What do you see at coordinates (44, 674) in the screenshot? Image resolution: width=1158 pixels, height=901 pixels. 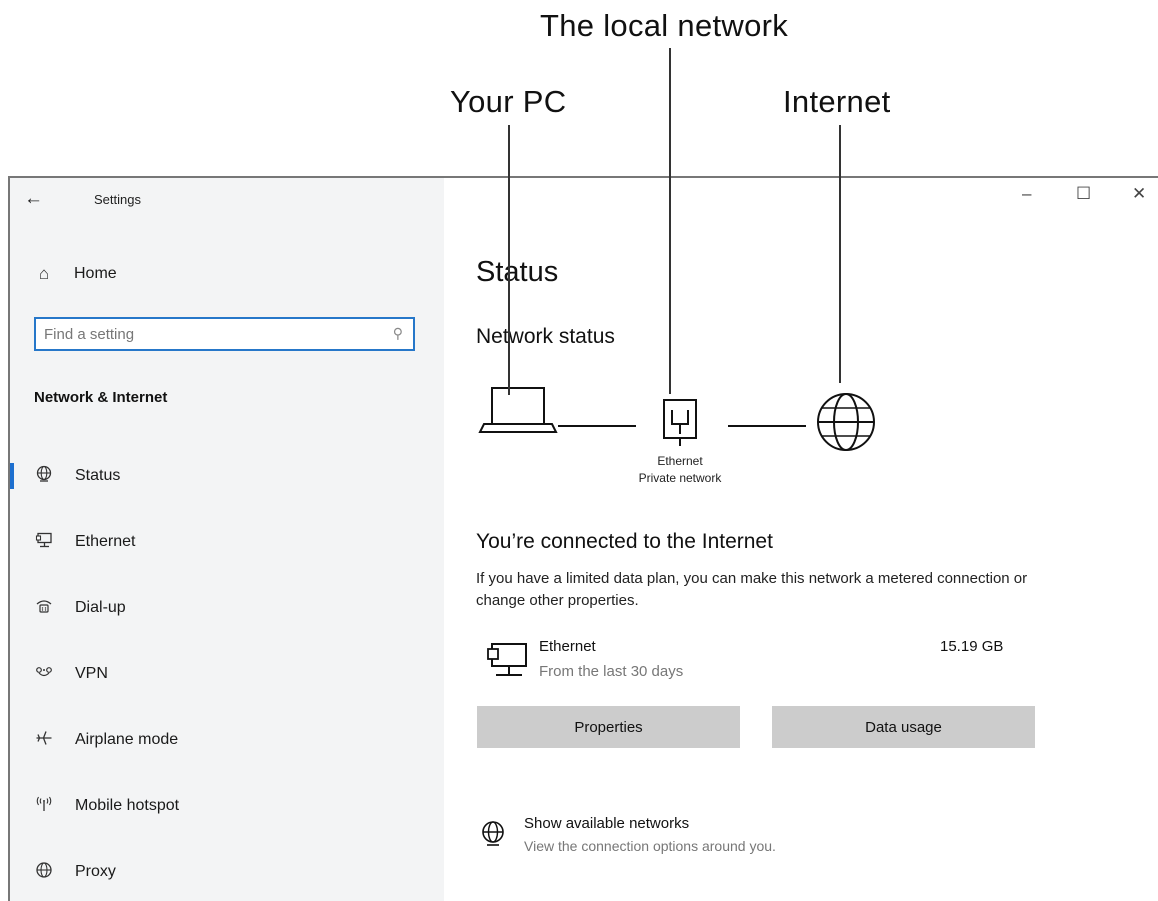 I see `vpn-icon` at bounding box center [44, 674].